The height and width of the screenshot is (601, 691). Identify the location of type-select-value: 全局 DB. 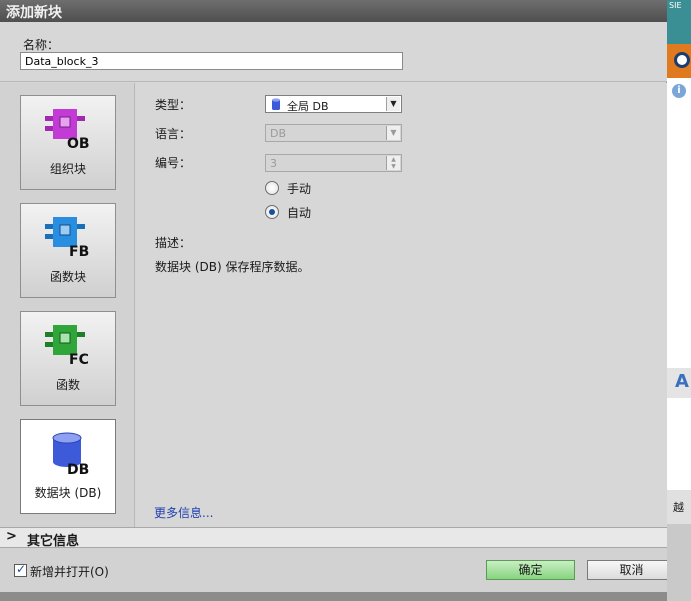
(308, 106).